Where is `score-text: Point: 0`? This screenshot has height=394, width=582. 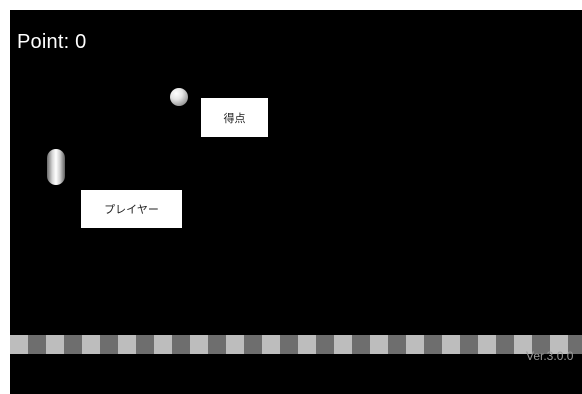
score-text: Point: 0 is located at coordinates (52, 42).